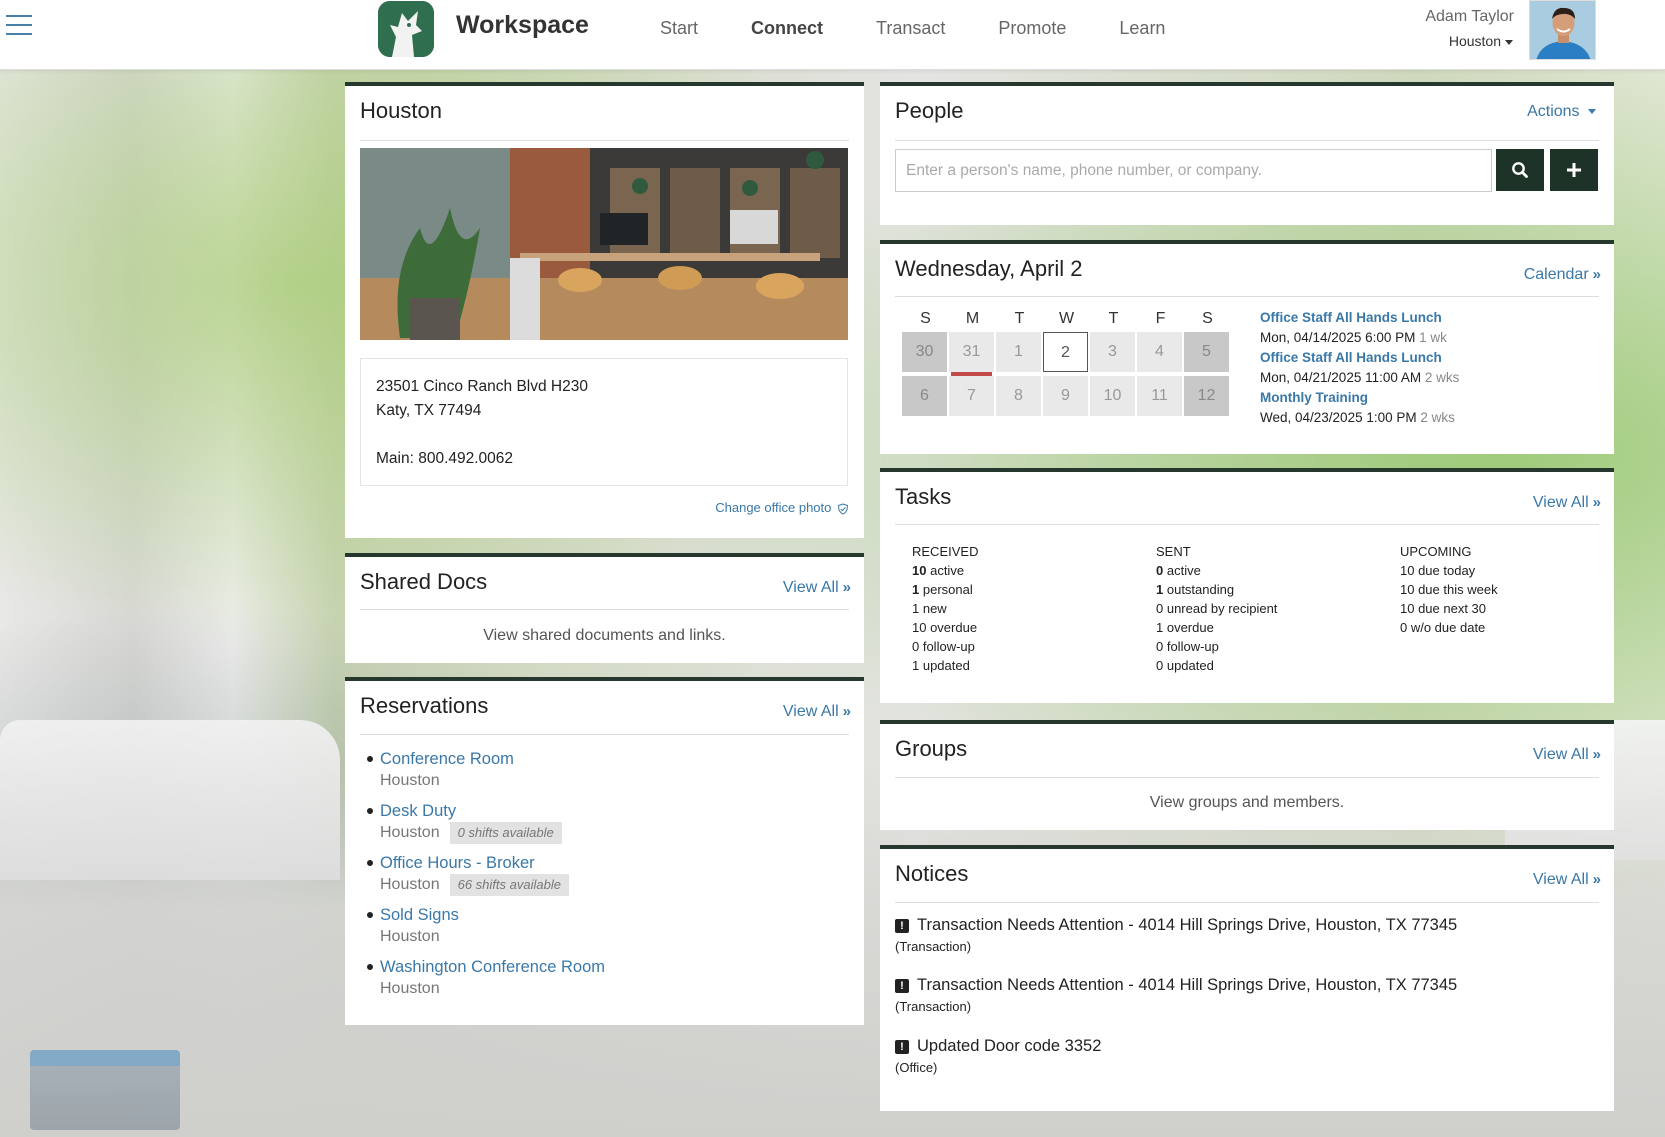  I want to click on shifts-badge: 0 shifts available, so click(505, 833).